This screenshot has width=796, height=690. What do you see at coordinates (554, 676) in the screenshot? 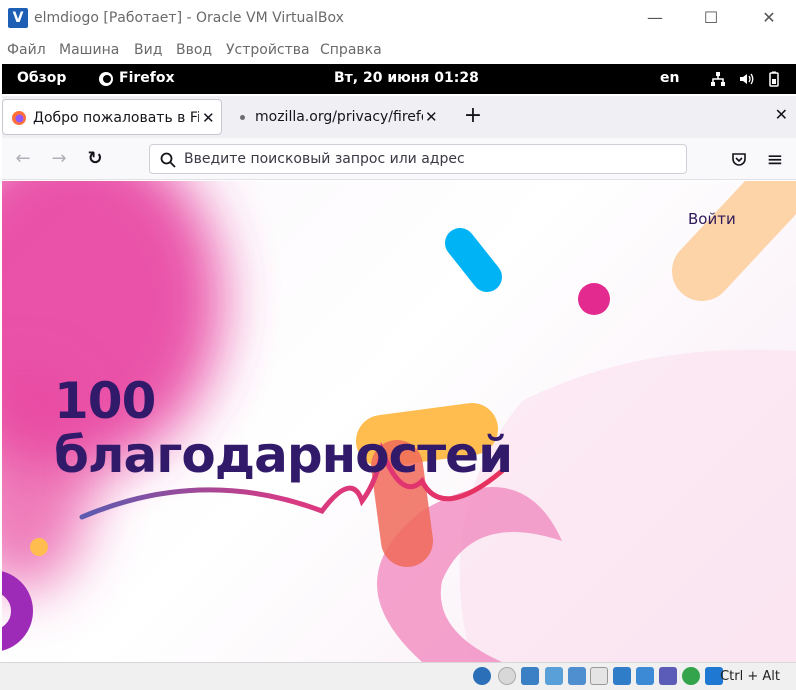
I see `network-adapter-icon` at bounding box center [554, 676].